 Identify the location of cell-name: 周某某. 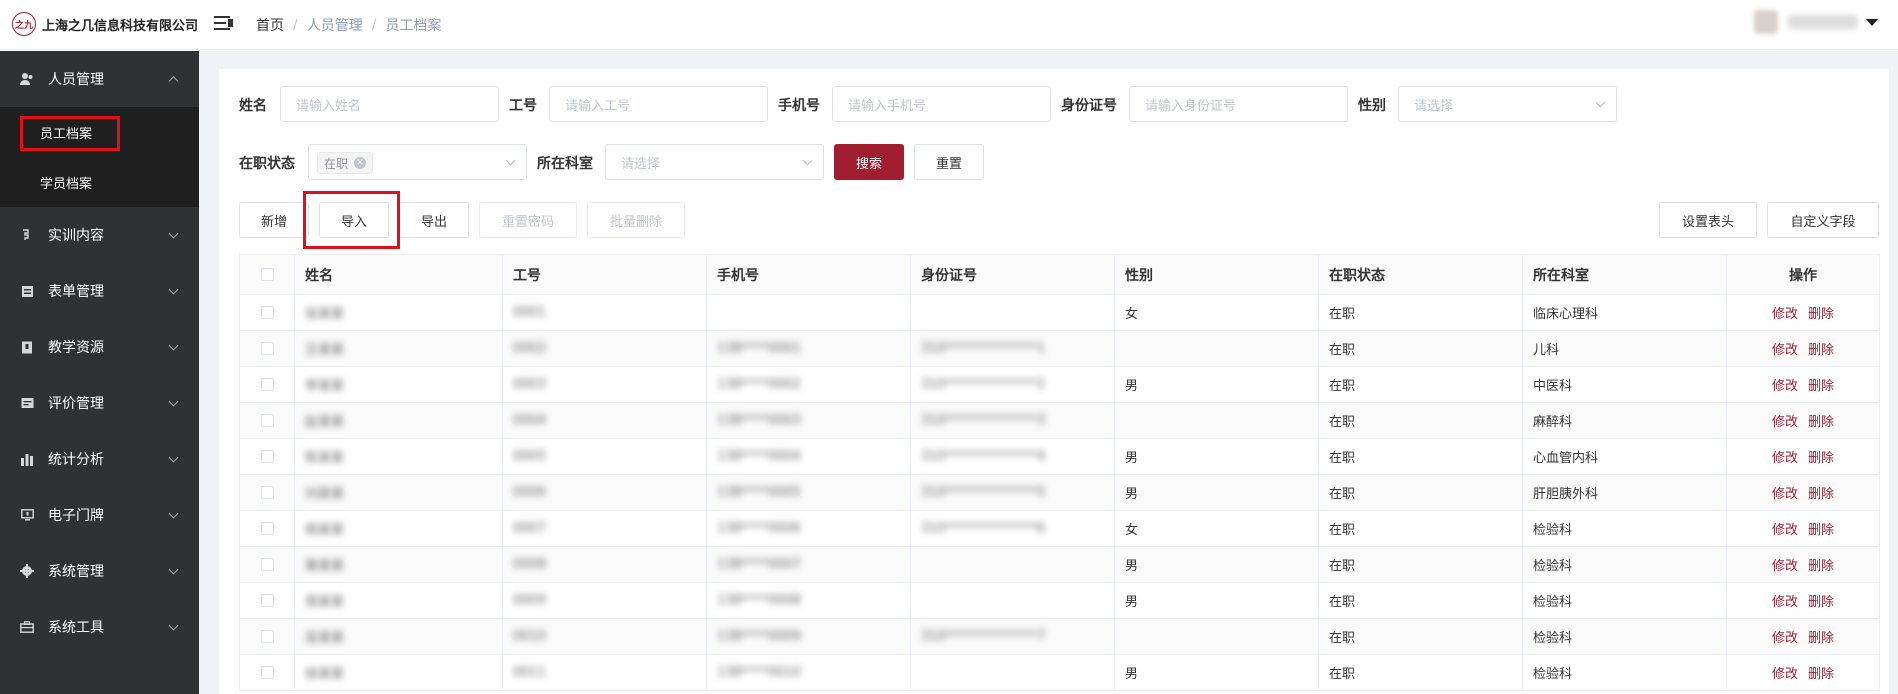
(398, 600).